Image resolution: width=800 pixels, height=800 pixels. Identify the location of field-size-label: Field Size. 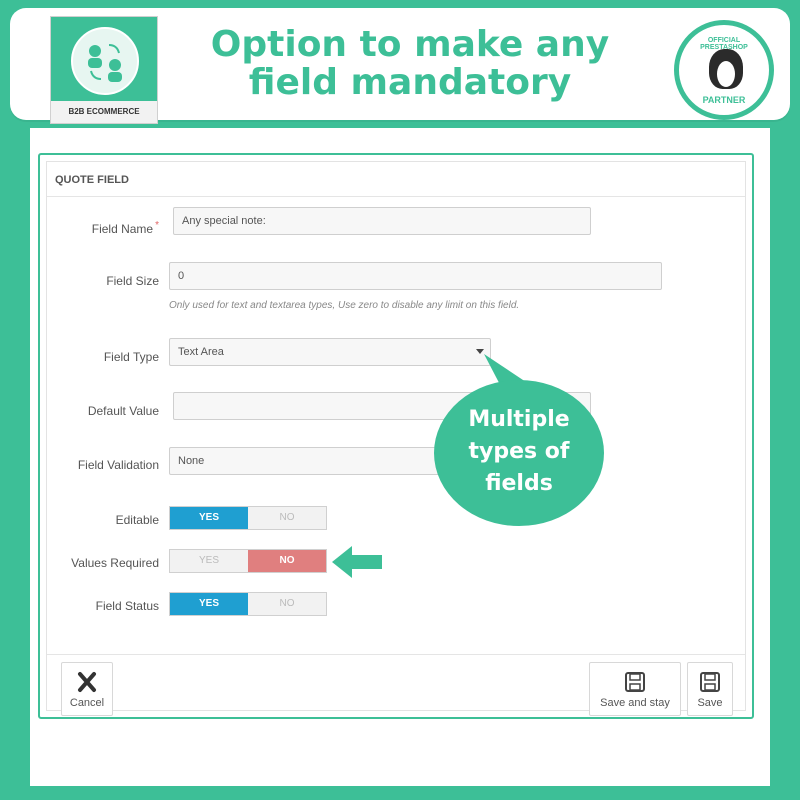
(132, 281).